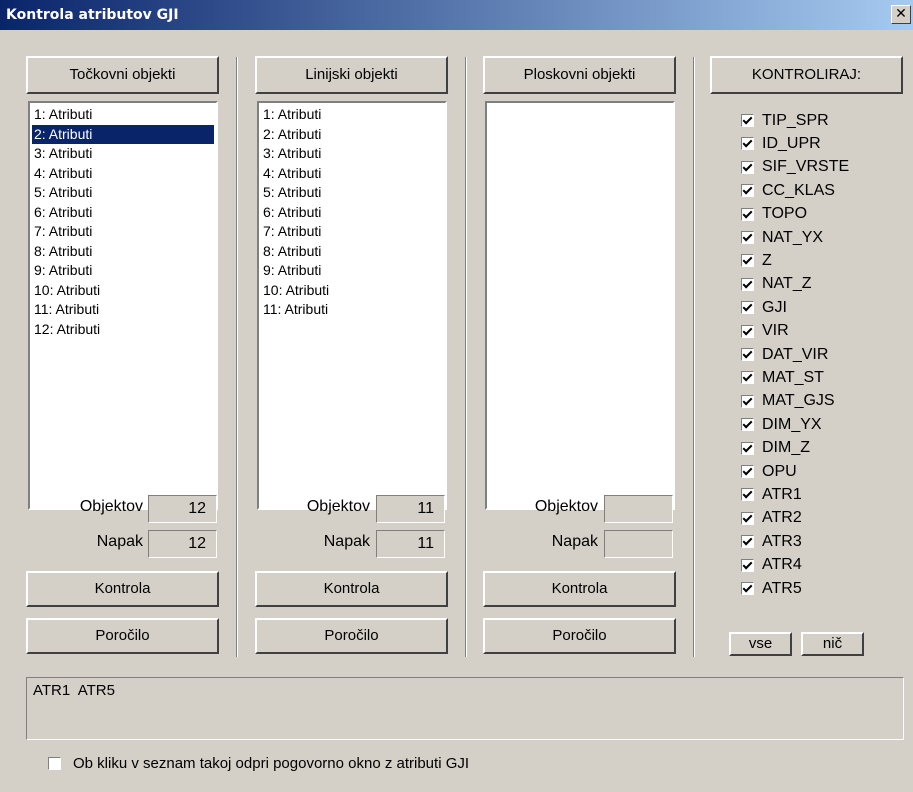 This screenshot has height=792, width=913. Describe the element at coordinates (795, 354) in the screenshot. I see `checkbox-label: DAT_VIR` at that location.